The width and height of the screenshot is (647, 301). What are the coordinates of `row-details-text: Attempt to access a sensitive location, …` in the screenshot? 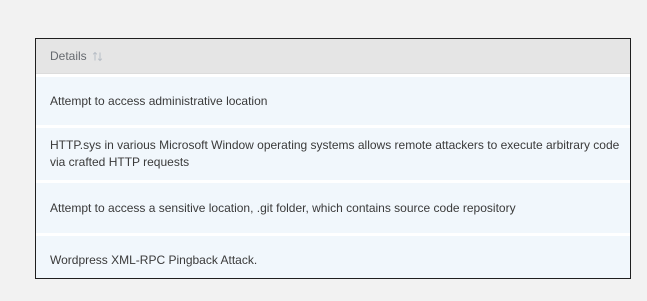 It's located at (283, 207).